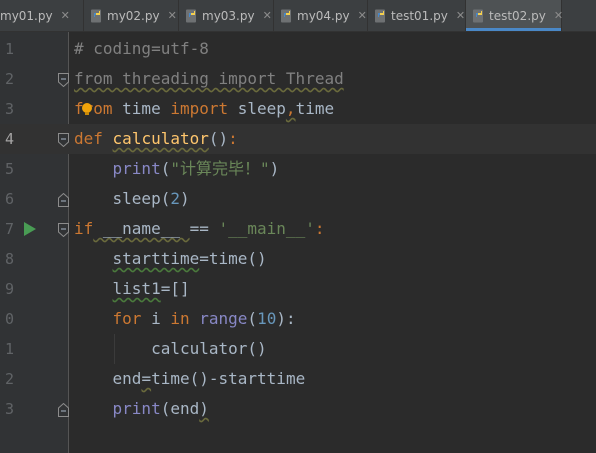 This screenshot has height=453, width=596. Describe the element at coordinates (323, 15) in the screenshot. I see `tab-label: my04.py` at that location.